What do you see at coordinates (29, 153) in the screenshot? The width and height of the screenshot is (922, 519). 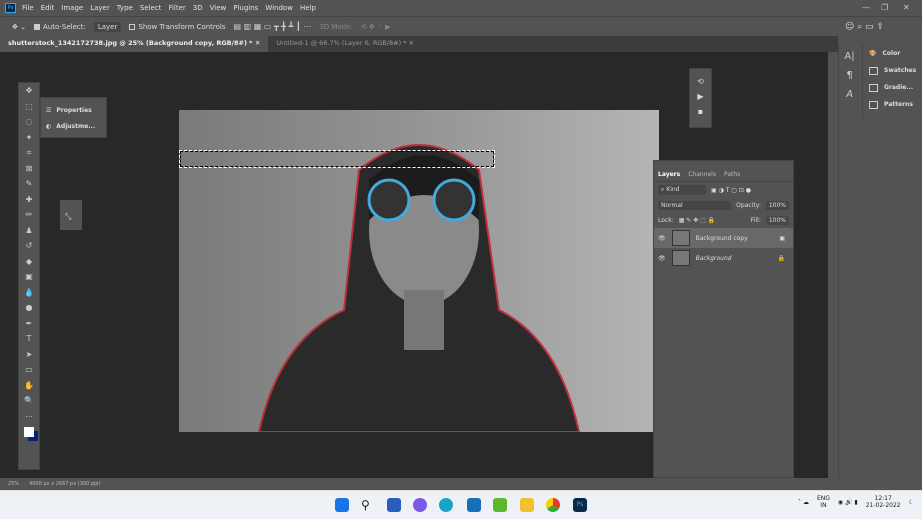 I see `crop-tool-icon: ⌗` at bounding box center [29, 153].